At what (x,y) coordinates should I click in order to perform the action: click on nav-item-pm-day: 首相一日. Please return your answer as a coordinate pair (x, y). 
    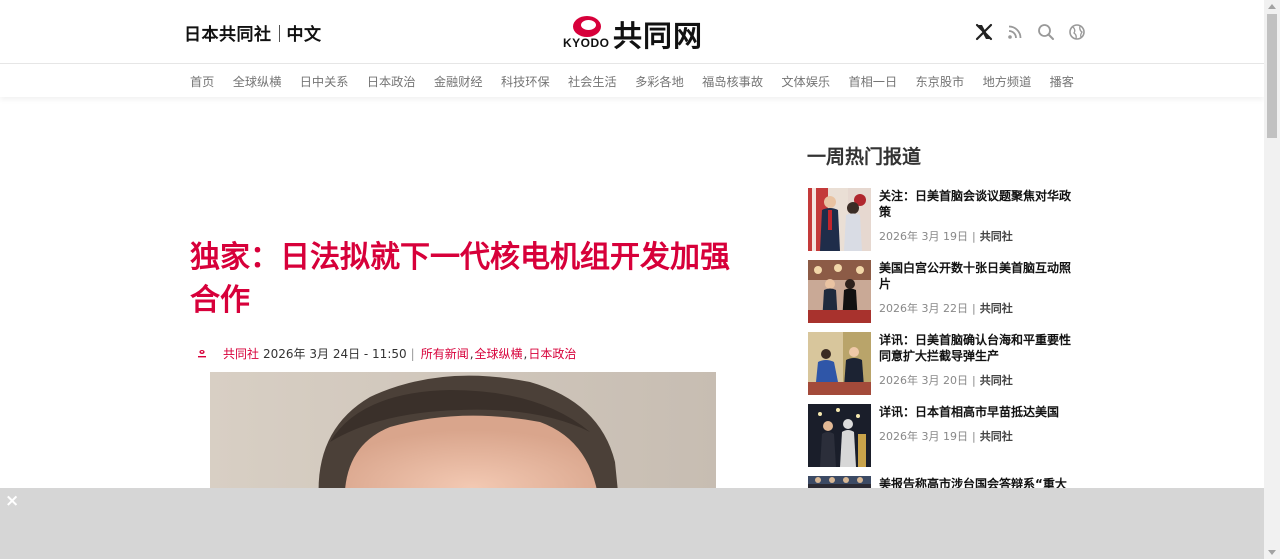
    Looking at the image, I should click on (872, 81).